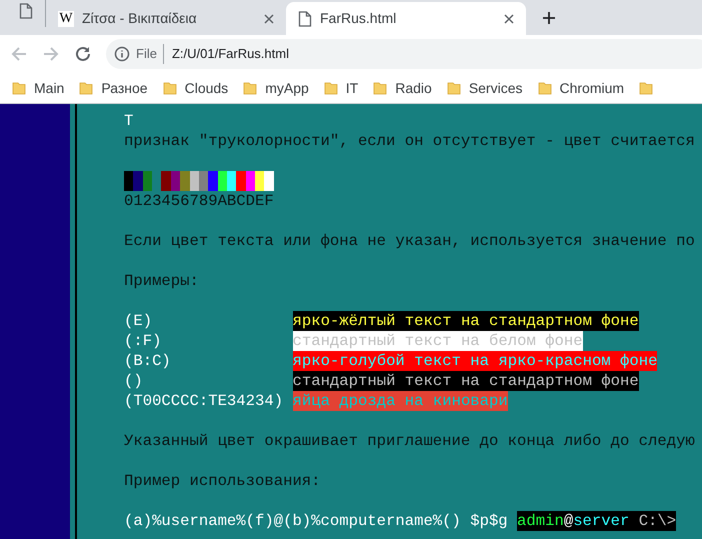  Describe the element at coordinates (113, 88) in the screenshot. I see `bookmark-item: Разное` at that location.